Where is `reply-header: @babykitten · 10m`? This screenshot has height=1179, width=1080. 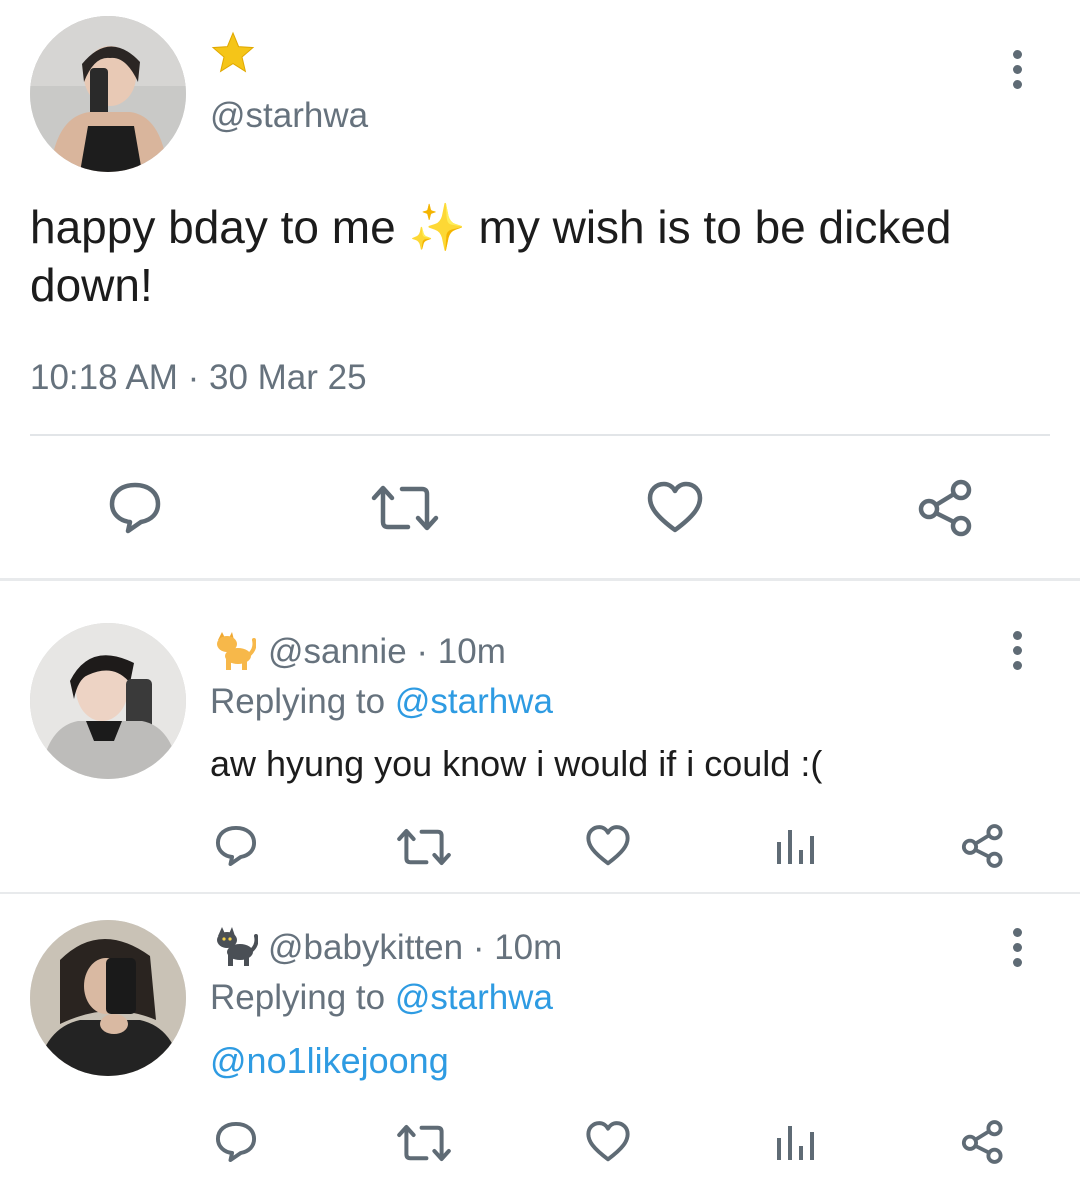 reply-header: @babykitten · 10m is located at coordinates (415, 948).